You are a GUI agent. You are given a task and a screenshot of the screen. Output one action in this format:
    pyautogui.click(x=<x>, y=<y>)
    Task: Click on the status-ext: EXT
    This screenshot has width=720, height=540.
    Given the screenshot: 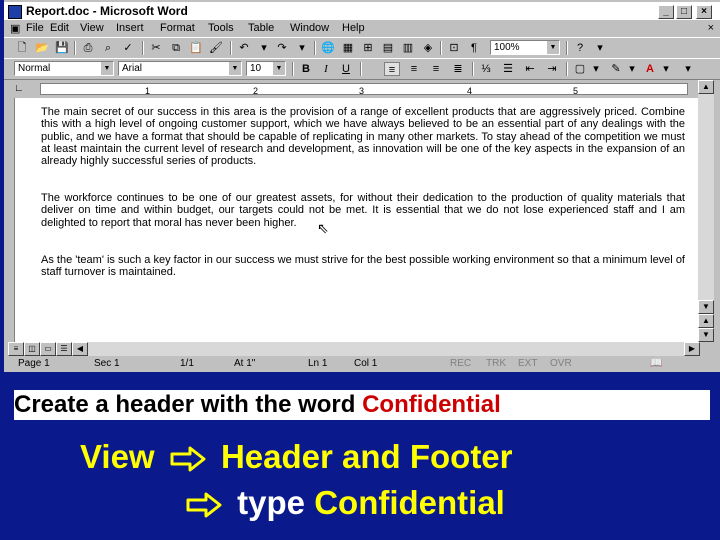 What is the action you would take?
    pyautogui.click(x=527, y=363)
    